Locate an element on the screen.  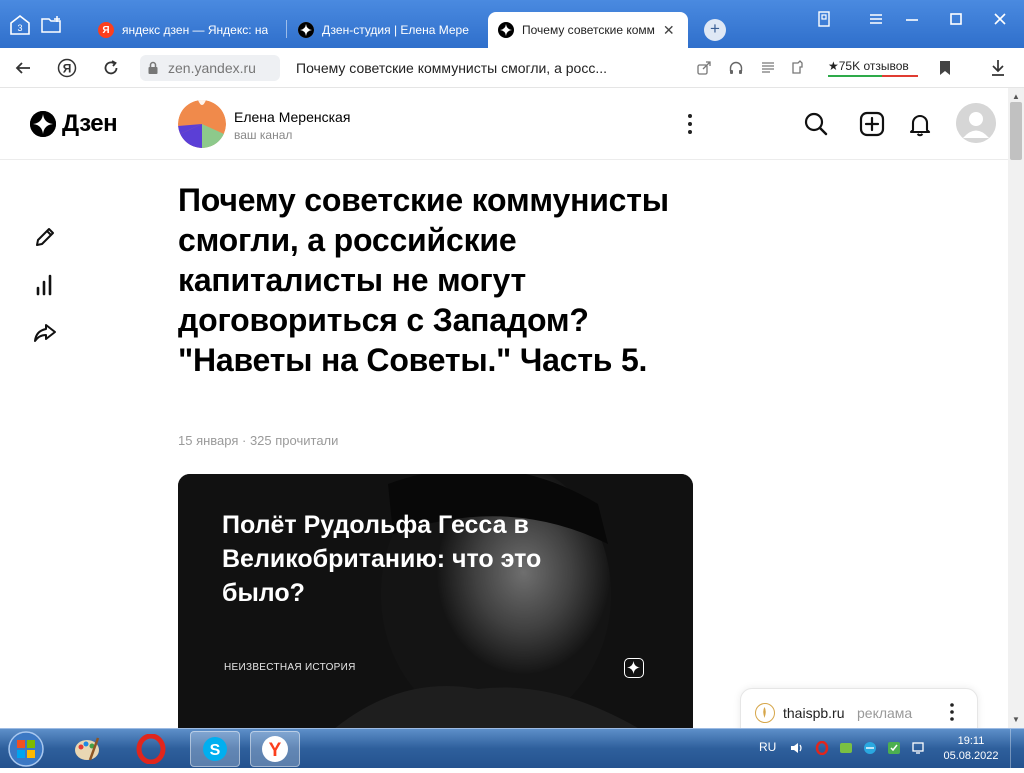
share-link-icon is located at coordinates (704, 68).